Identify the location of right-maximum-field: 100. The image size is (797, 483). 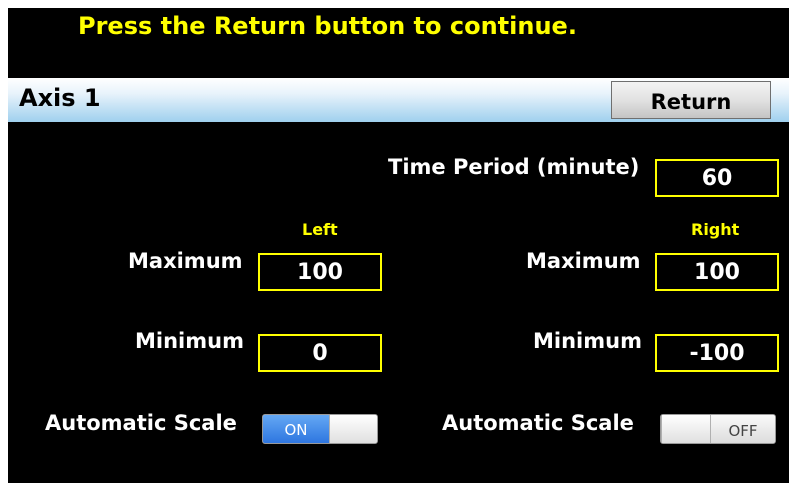
(717, 272).